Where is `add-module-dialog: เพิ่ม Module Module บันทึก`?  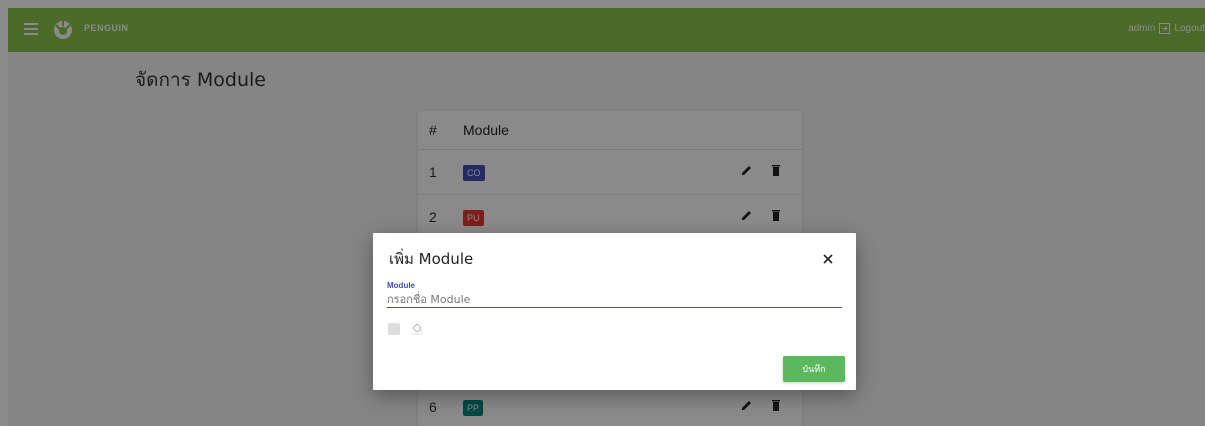
add-module-dialog: เพิ่ม Module Module บันทึก is located at coordinates (614, 311).